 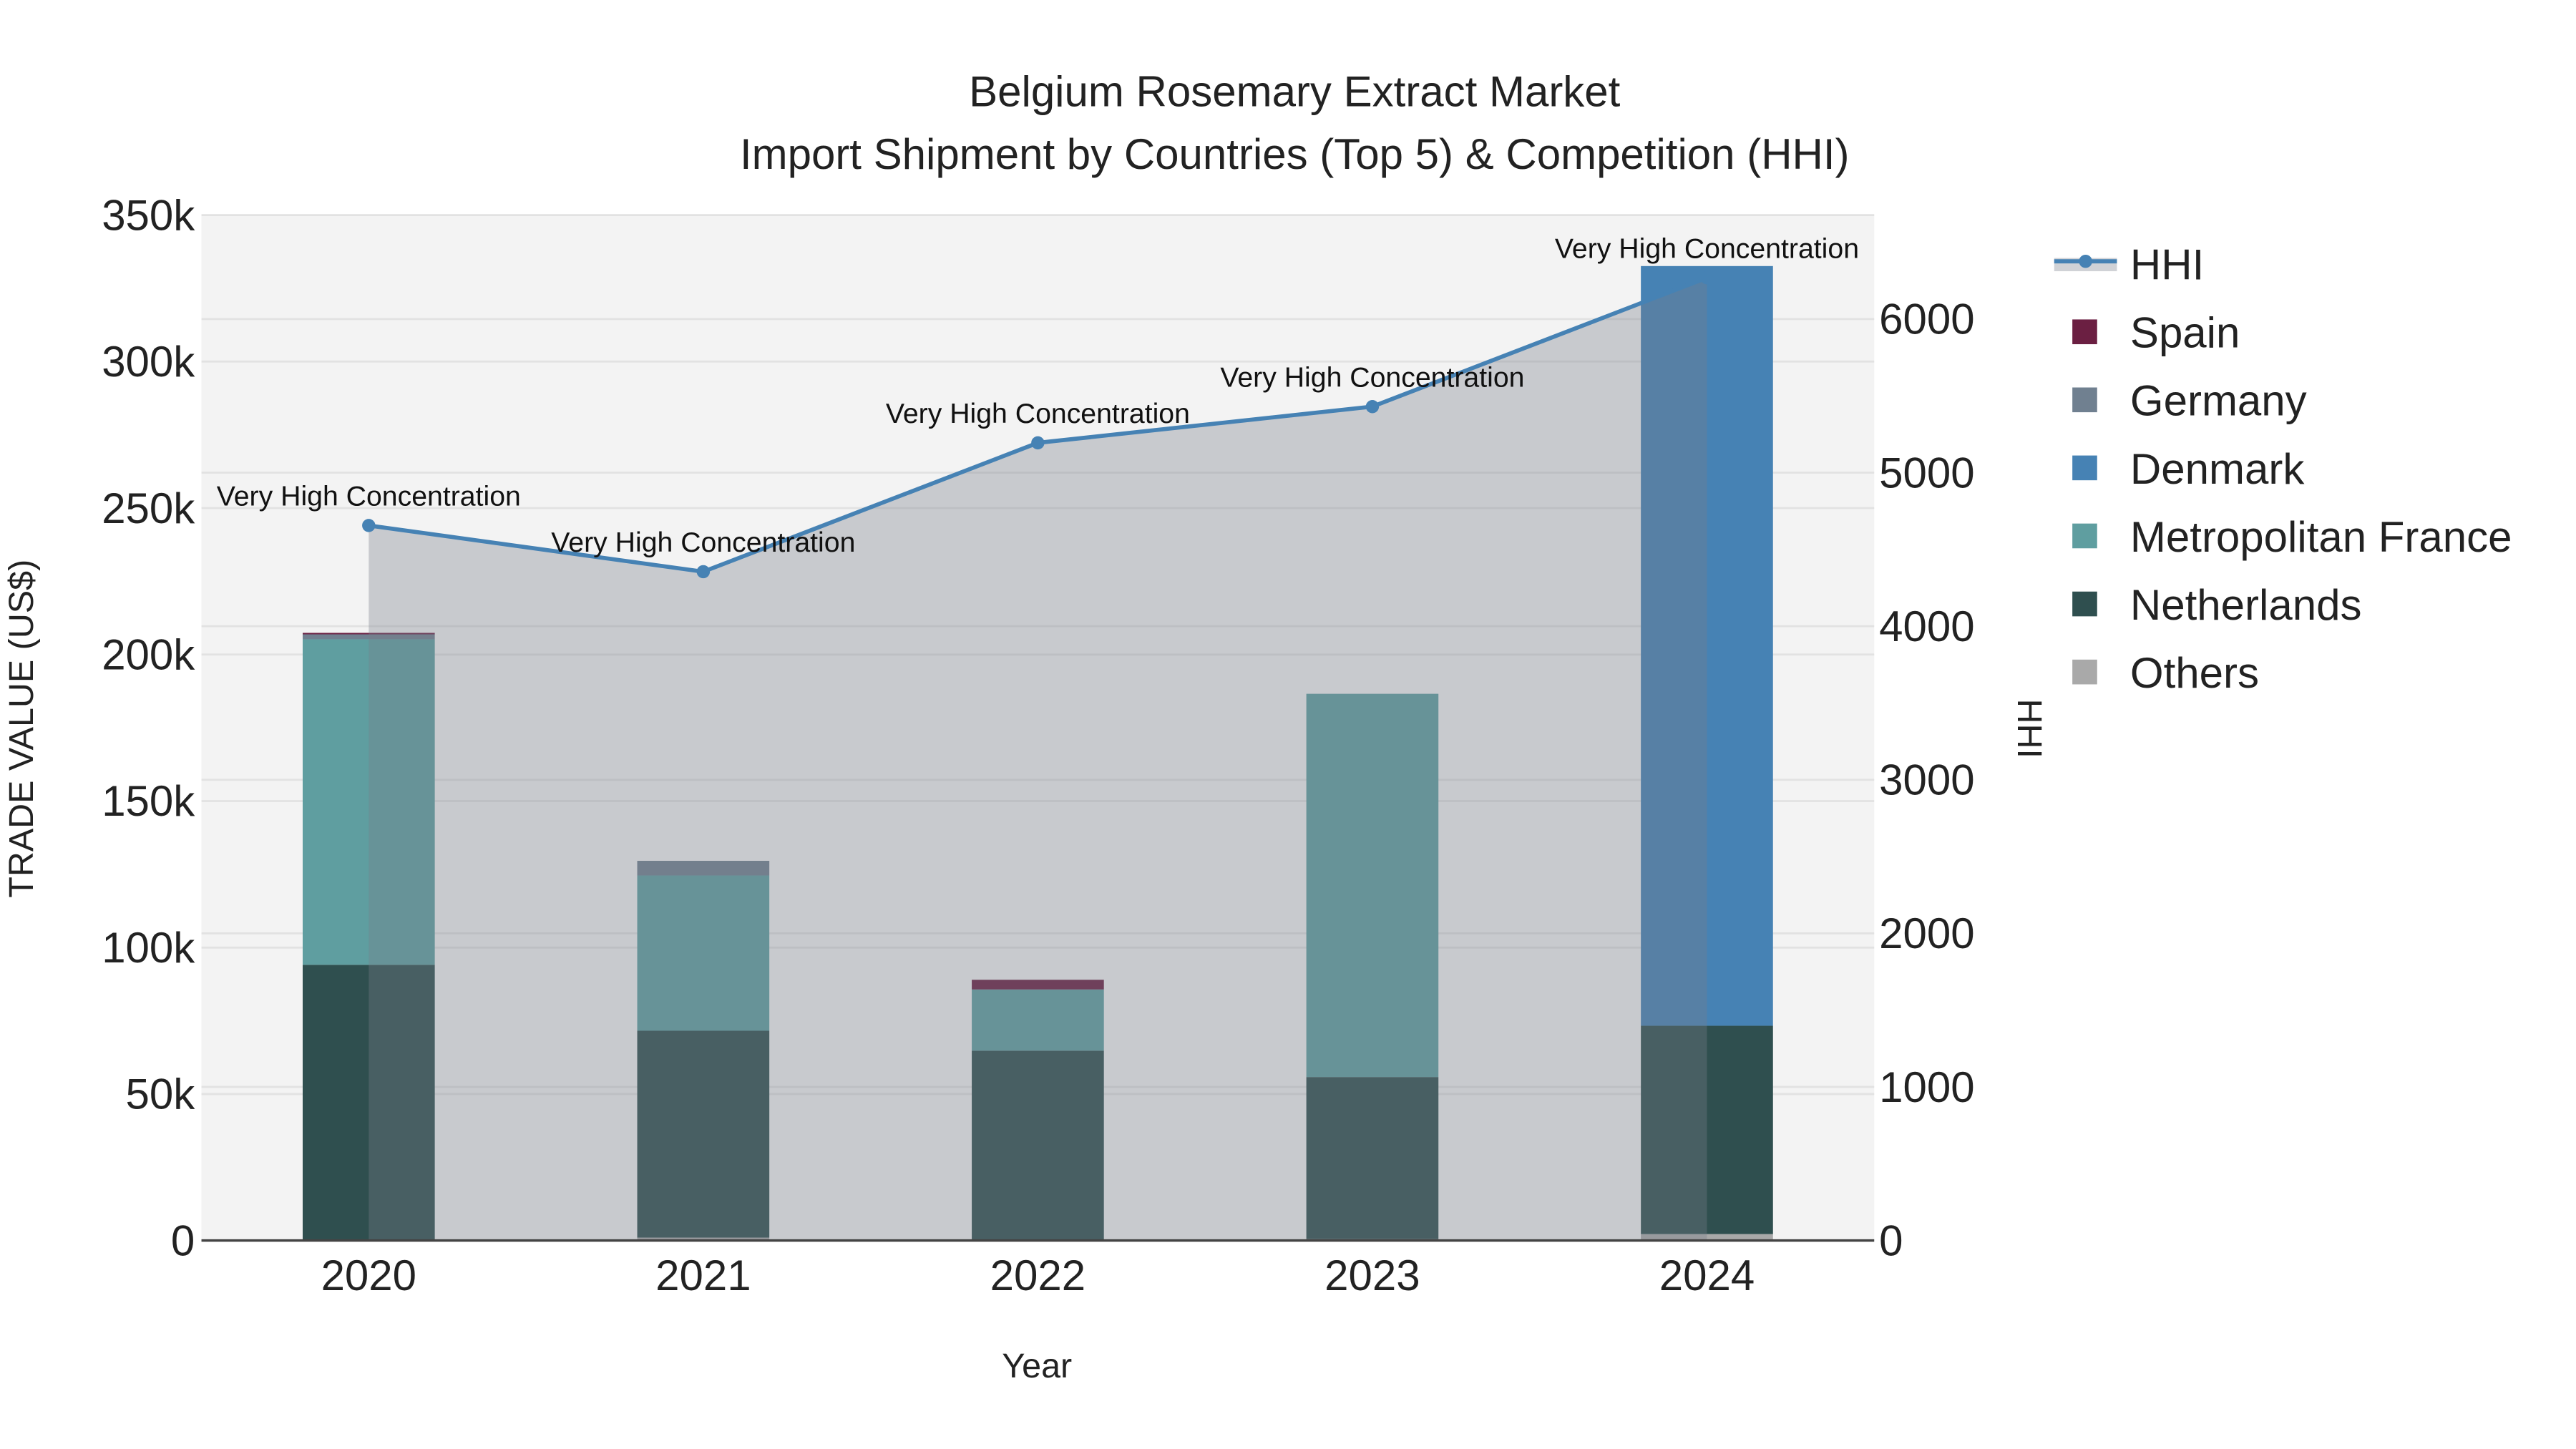 I want to click on y2-tick-label: 0, so click(x=1891, y=1240).